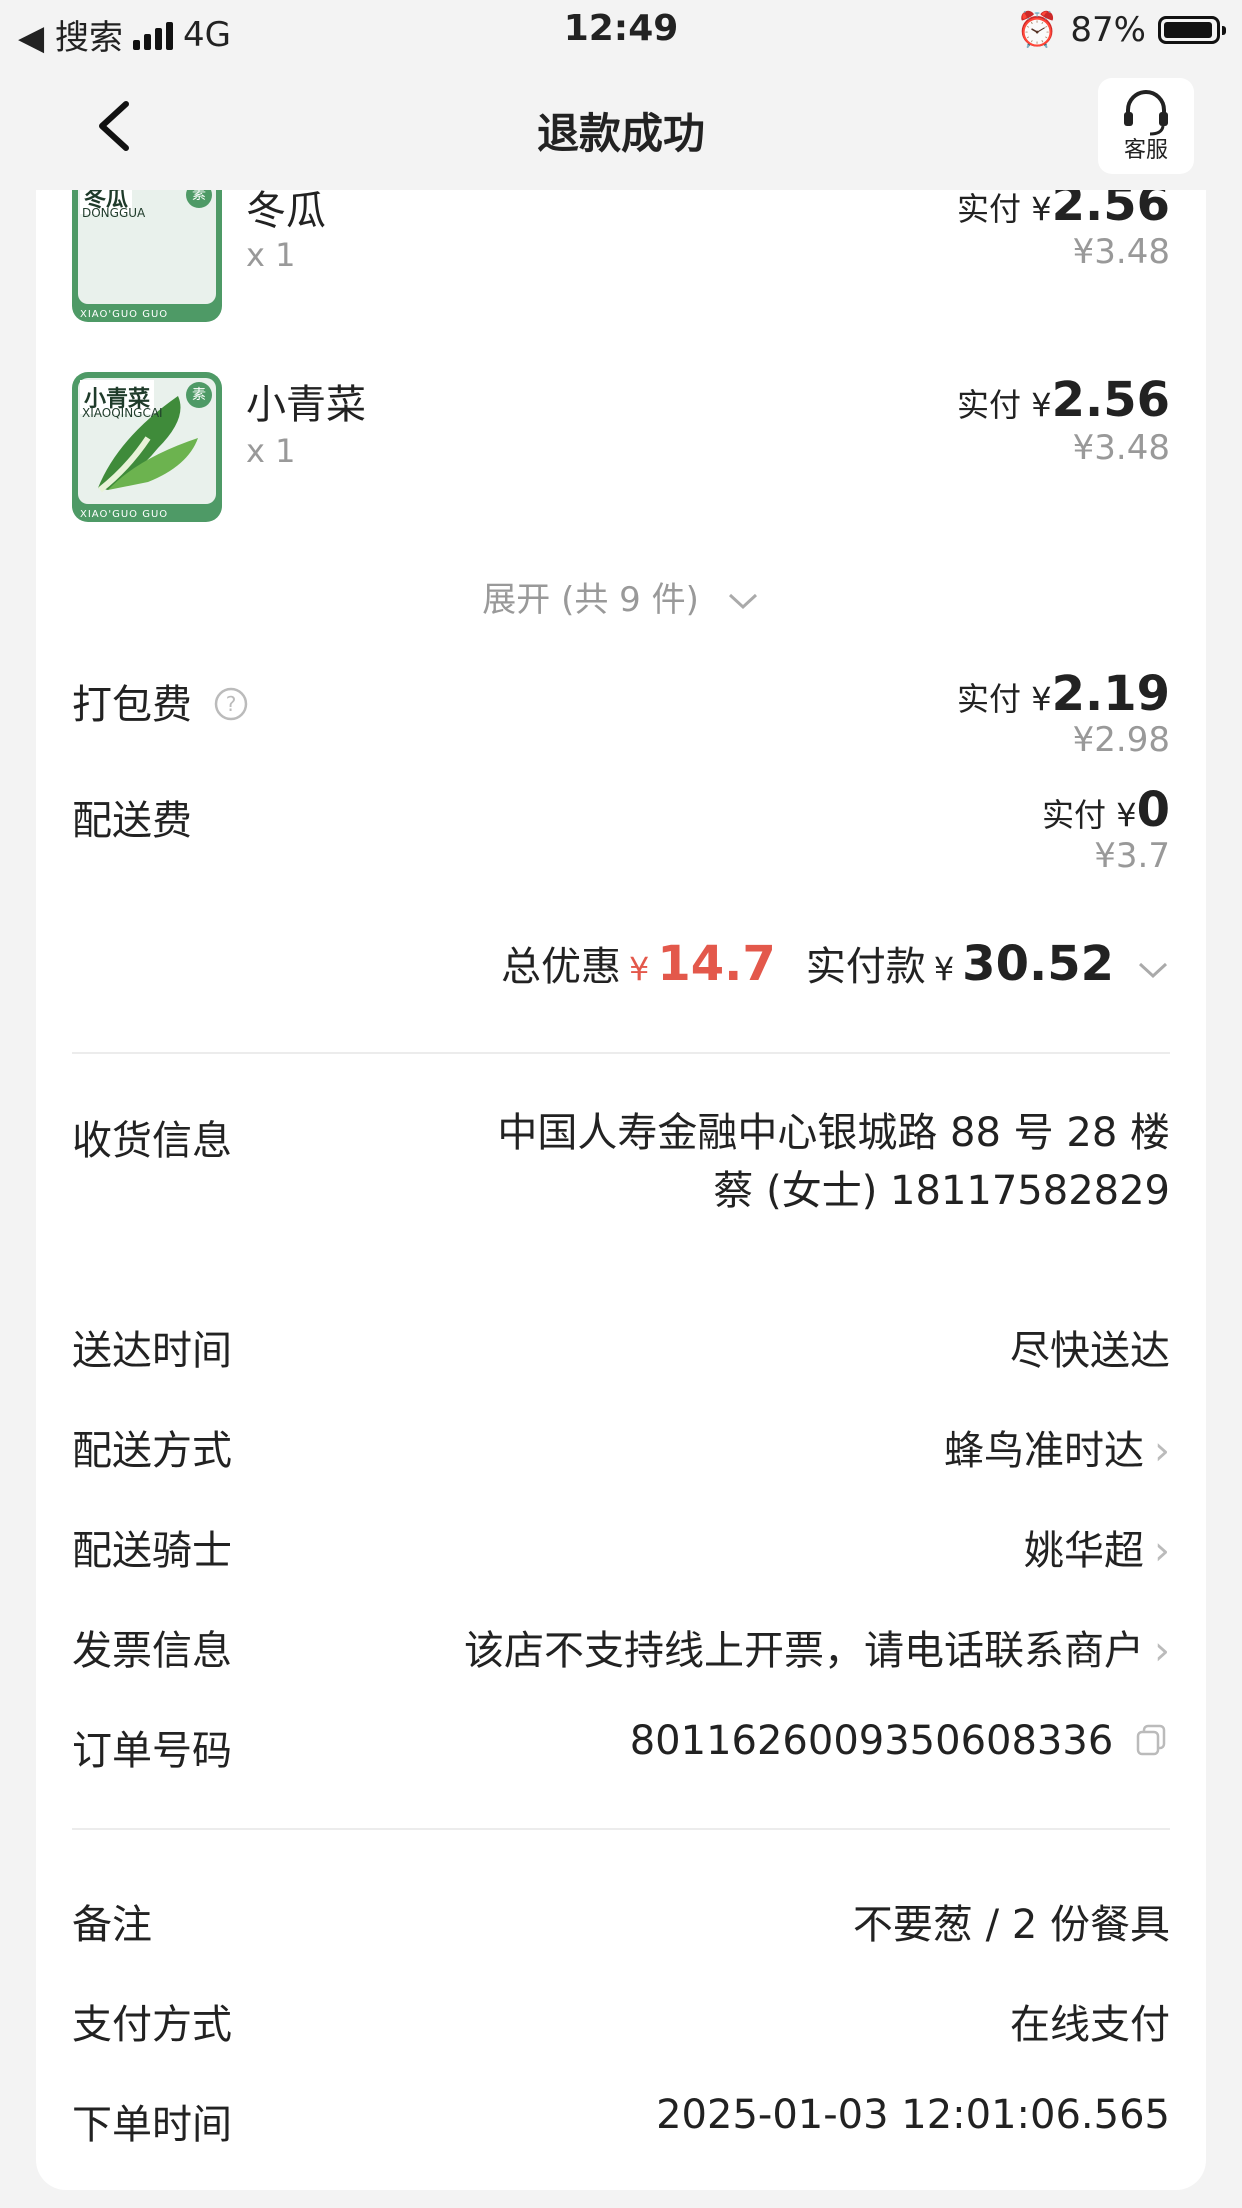 This screenshot has width=1242, height=2208. Describe the element at coordinates (810, 1162) in the screenshot. I see `address-value: 中国人寿金融中心银城路 88 号 28 楼 蔡 (女士) 18117582829` at that location.